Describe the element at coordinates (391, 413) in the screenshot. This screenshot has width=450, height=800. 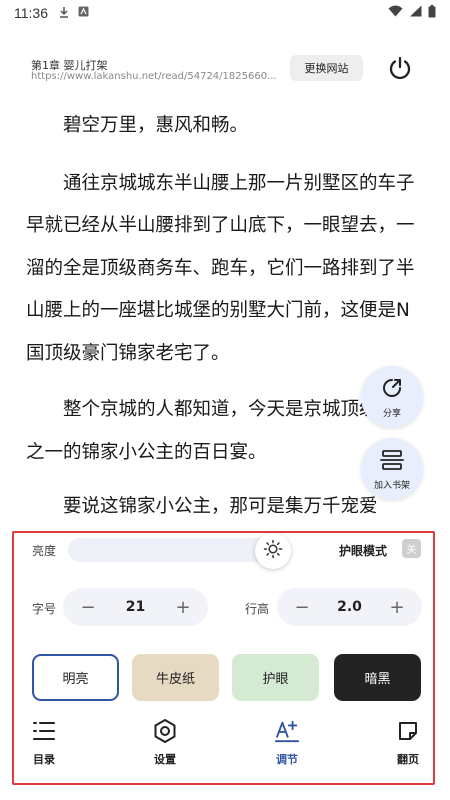
I see `share-label: 分享` at that location.